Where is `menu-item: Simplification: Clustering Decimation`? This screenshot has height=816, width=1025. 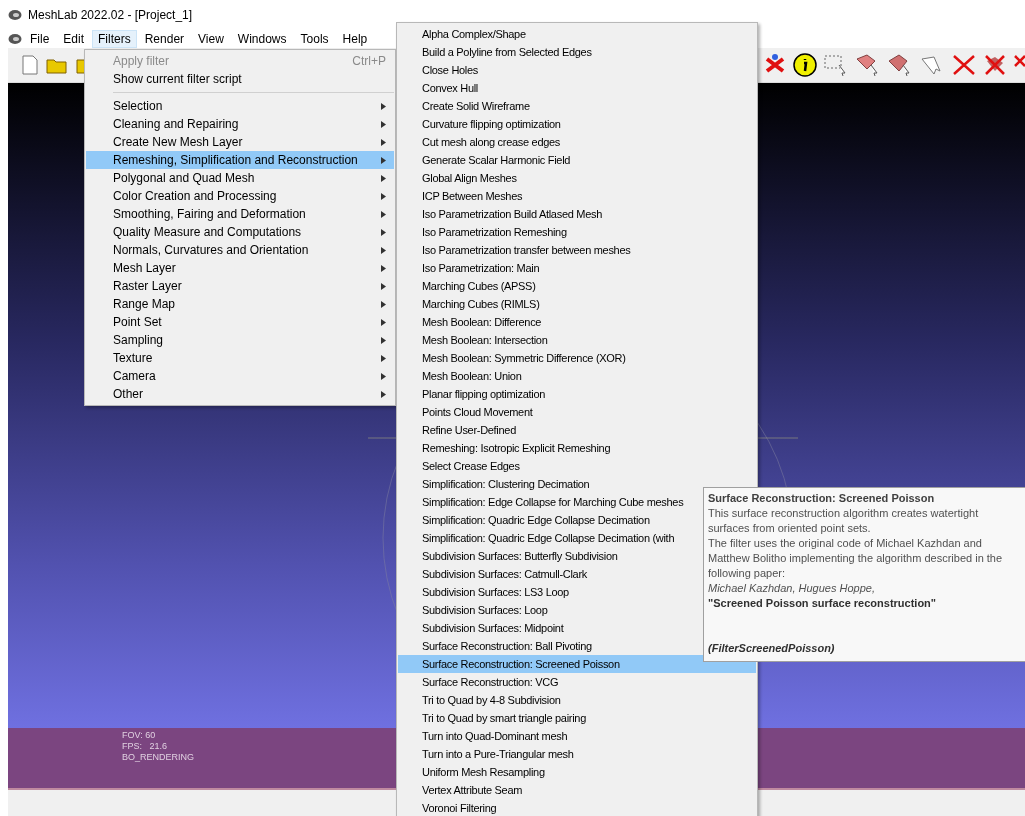 menu-item: Simplification: Clustering Decimation is located at coordinates (577, 484).